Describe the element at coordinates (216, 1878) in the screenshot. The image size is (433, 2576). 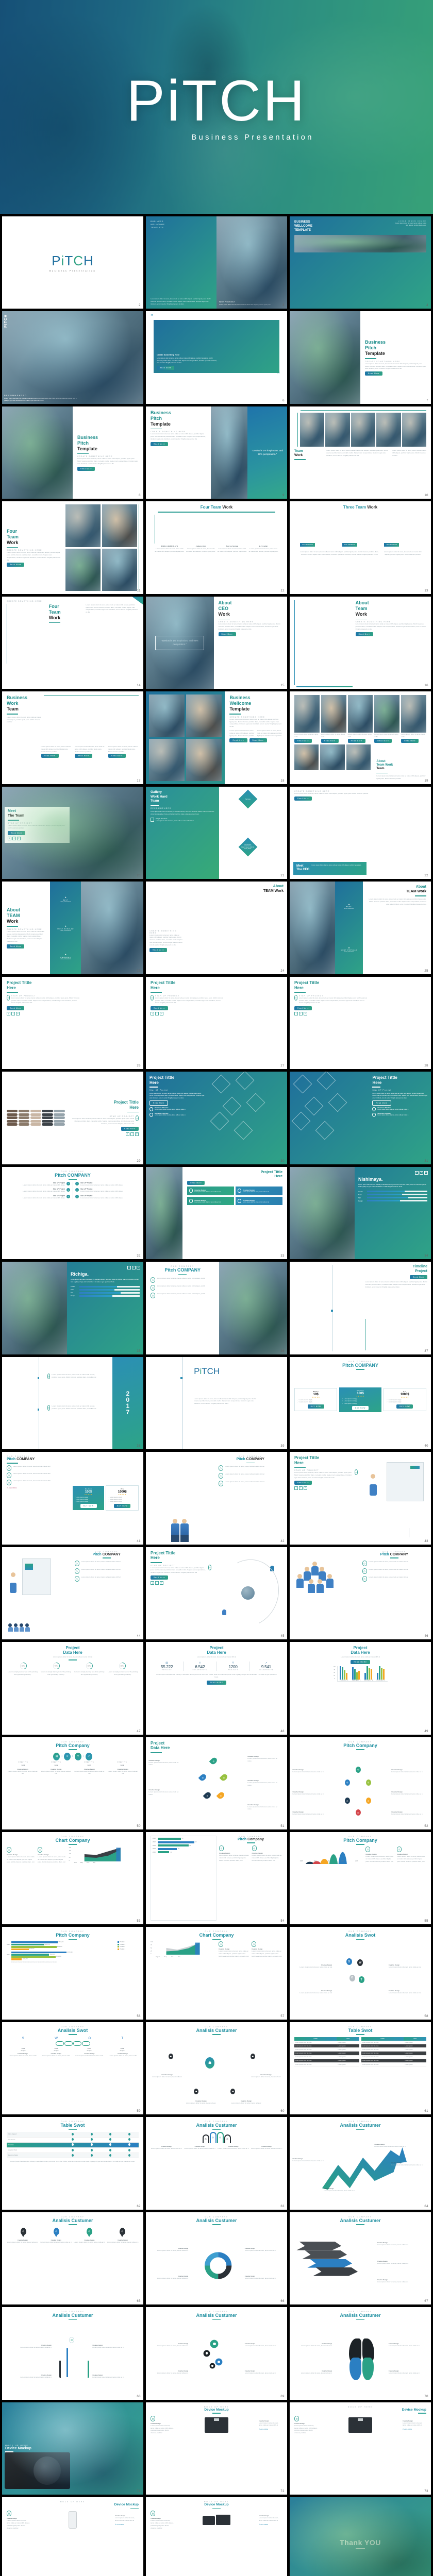
I see `slide-thumbnail: 2010 60 2012 95 2013 80 2014 50 2015 30` at that location.